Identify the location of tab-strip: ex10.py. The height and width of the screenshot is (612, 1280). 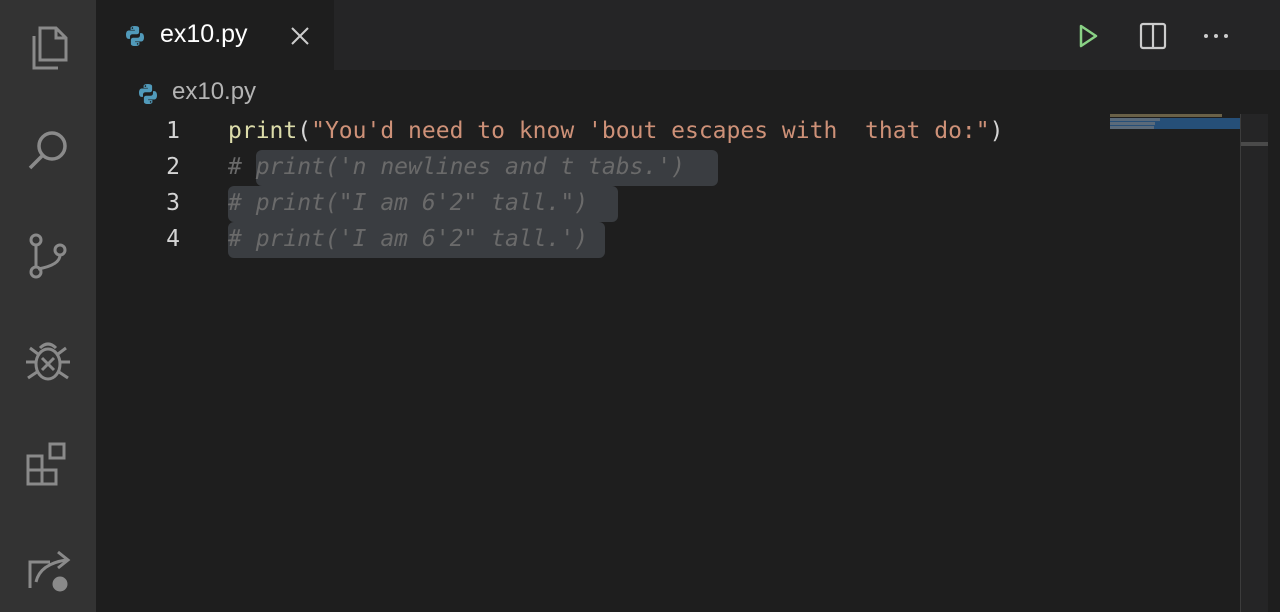
(688, 35).